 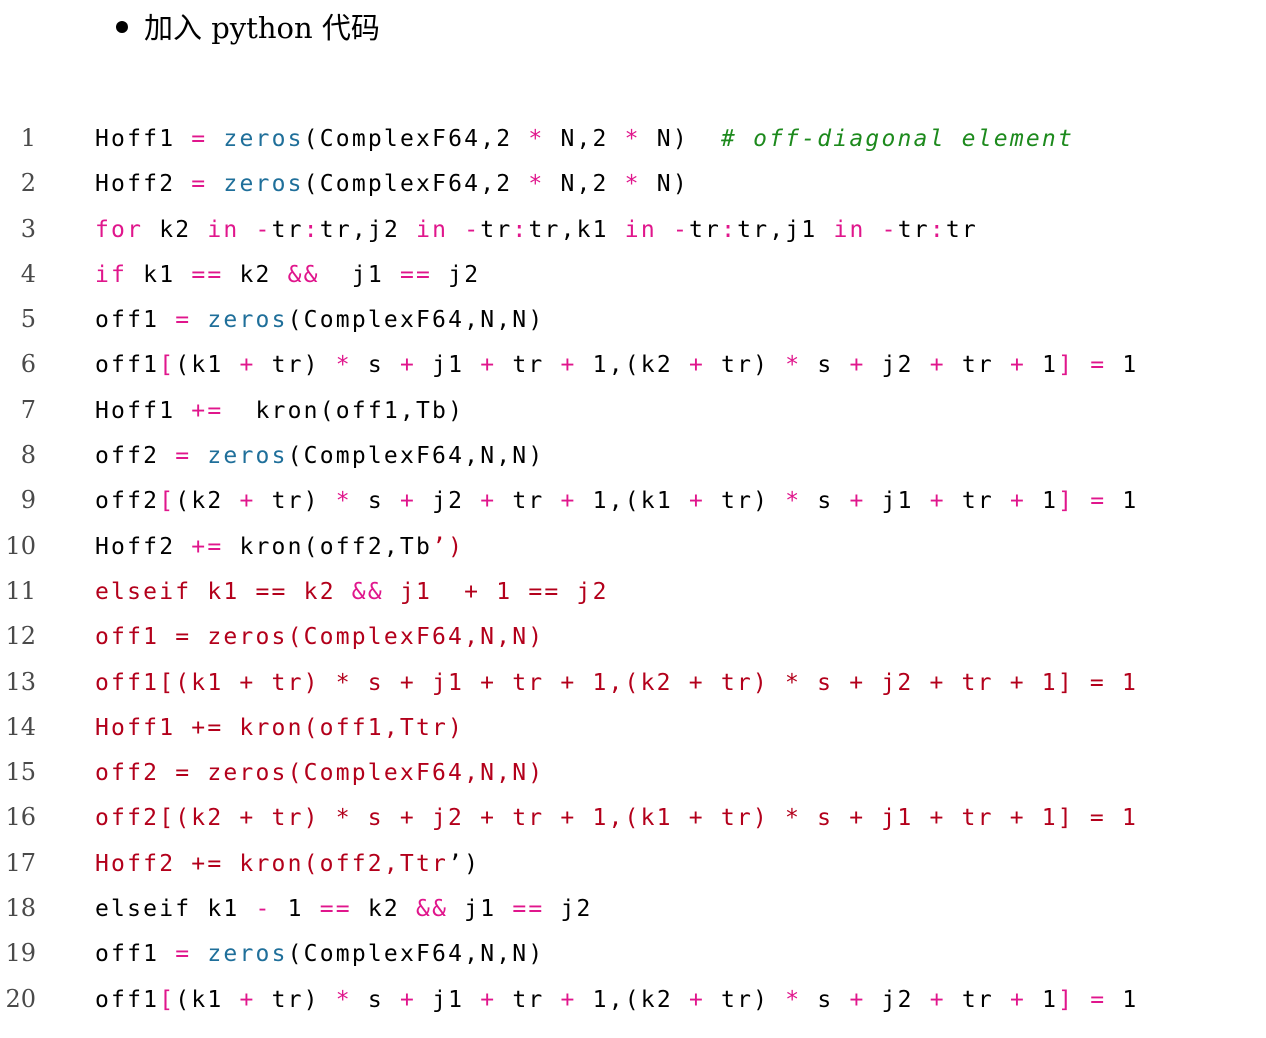 What do you see at coordinates (633, 593) in the screenshot?
I see `code-line: 11 elseif k1 == k2 && j1 + 1 == j2` at bounding box center [633, 593].